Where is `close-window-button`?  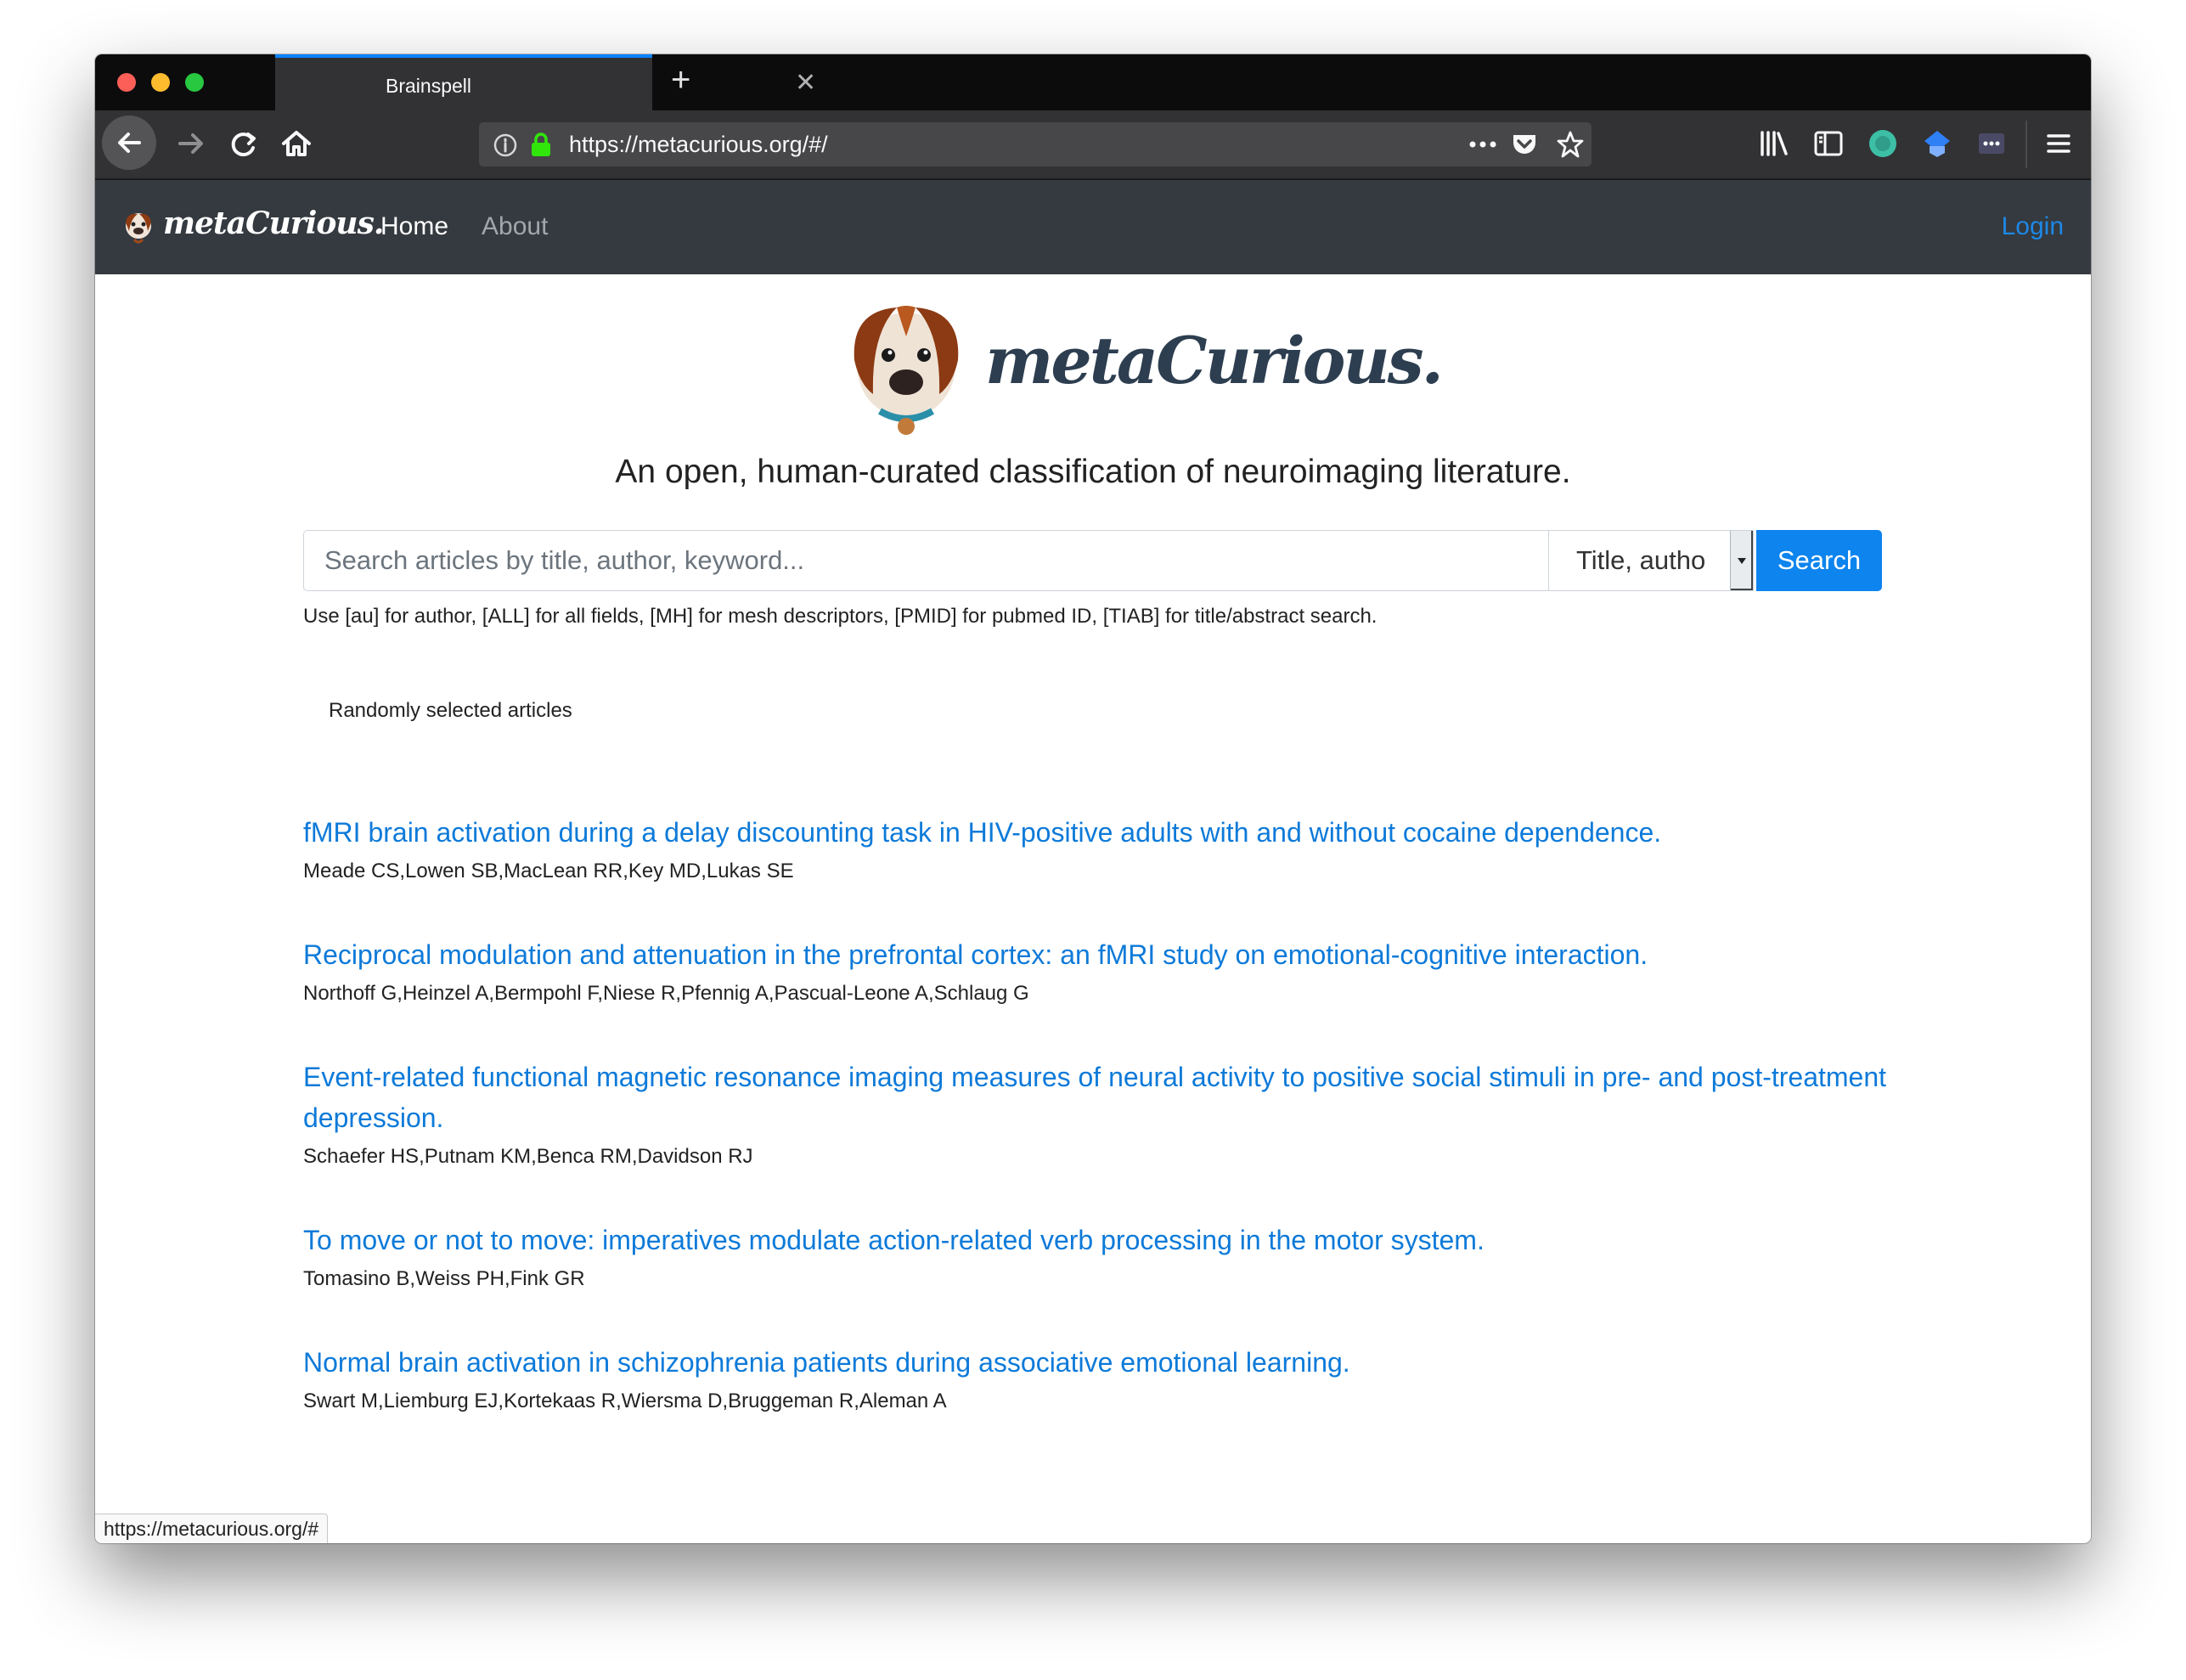 close-window-button is located at coordinates (126, 82).